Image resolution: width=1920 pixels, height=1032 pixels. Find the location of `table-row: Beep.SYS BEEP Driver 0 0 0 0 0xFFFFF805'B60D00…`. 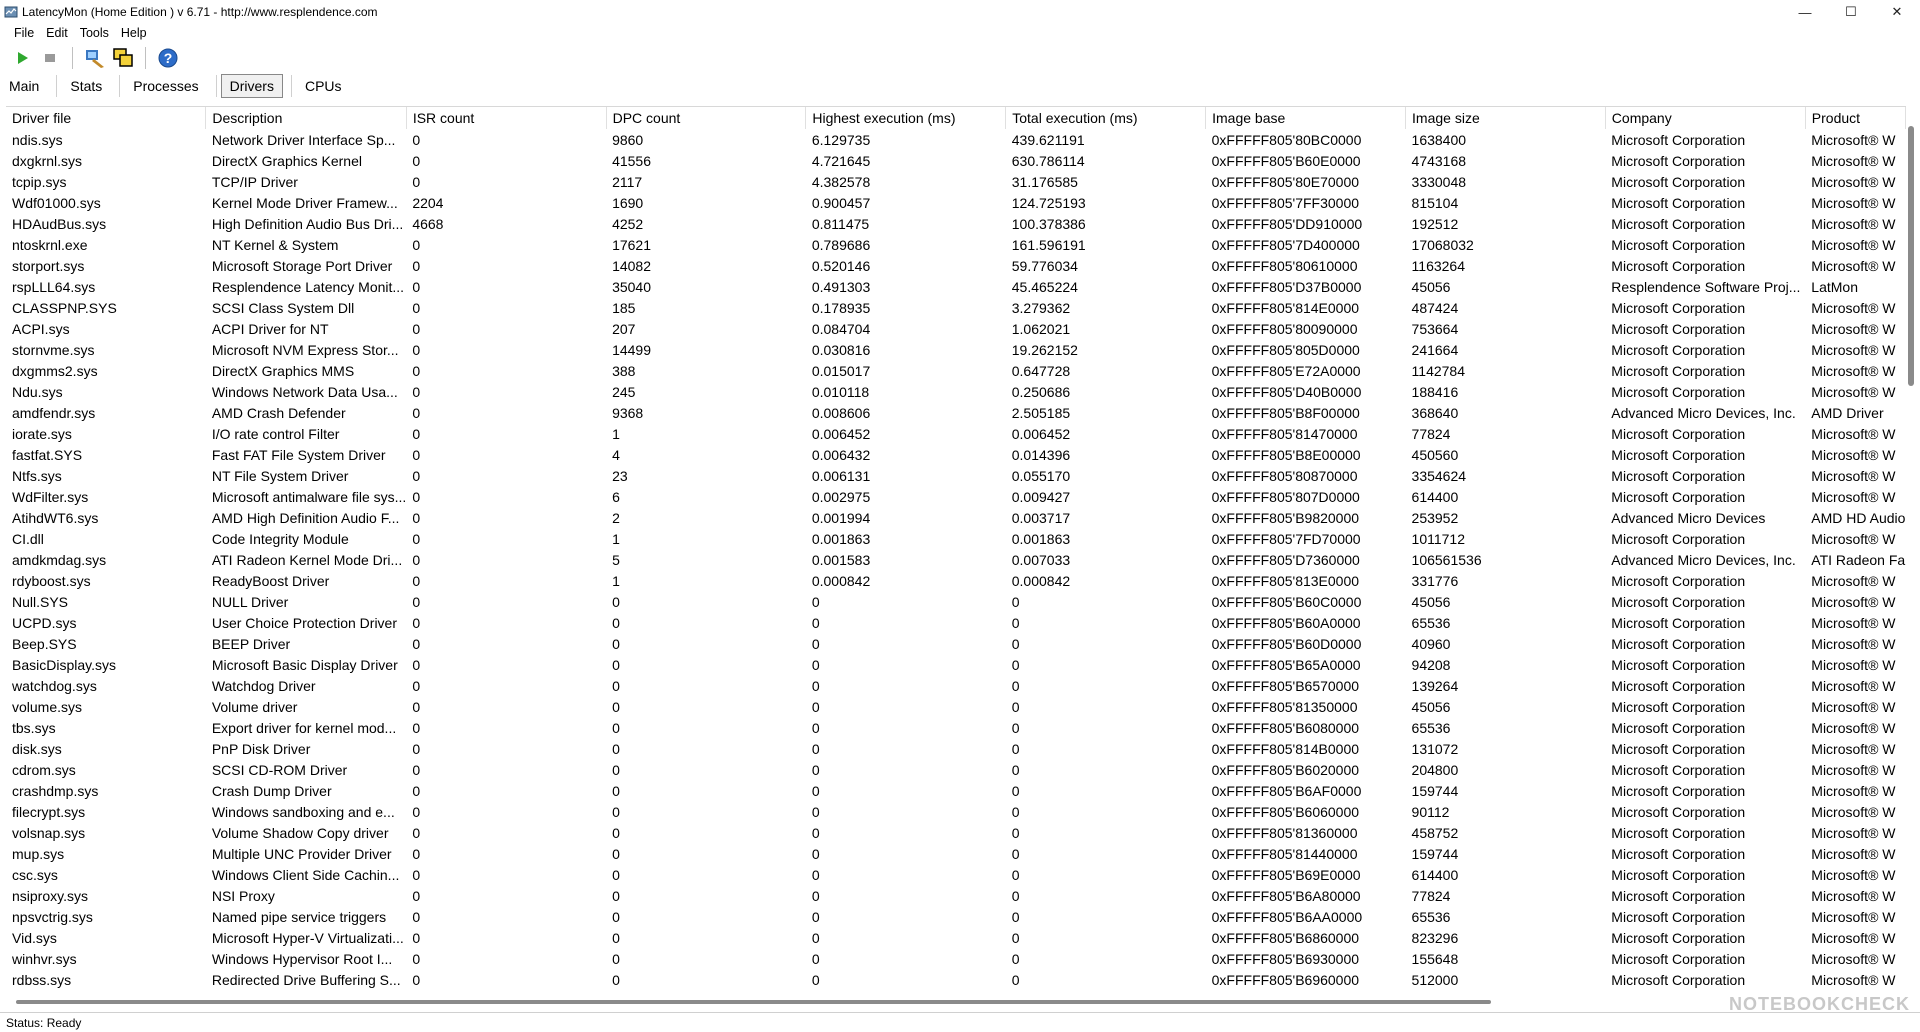

table-row: Beep.SYS BEEP Driver 0 0 0 0 0xFFFFF805'B60D00… is located at coordinates (956, 643).